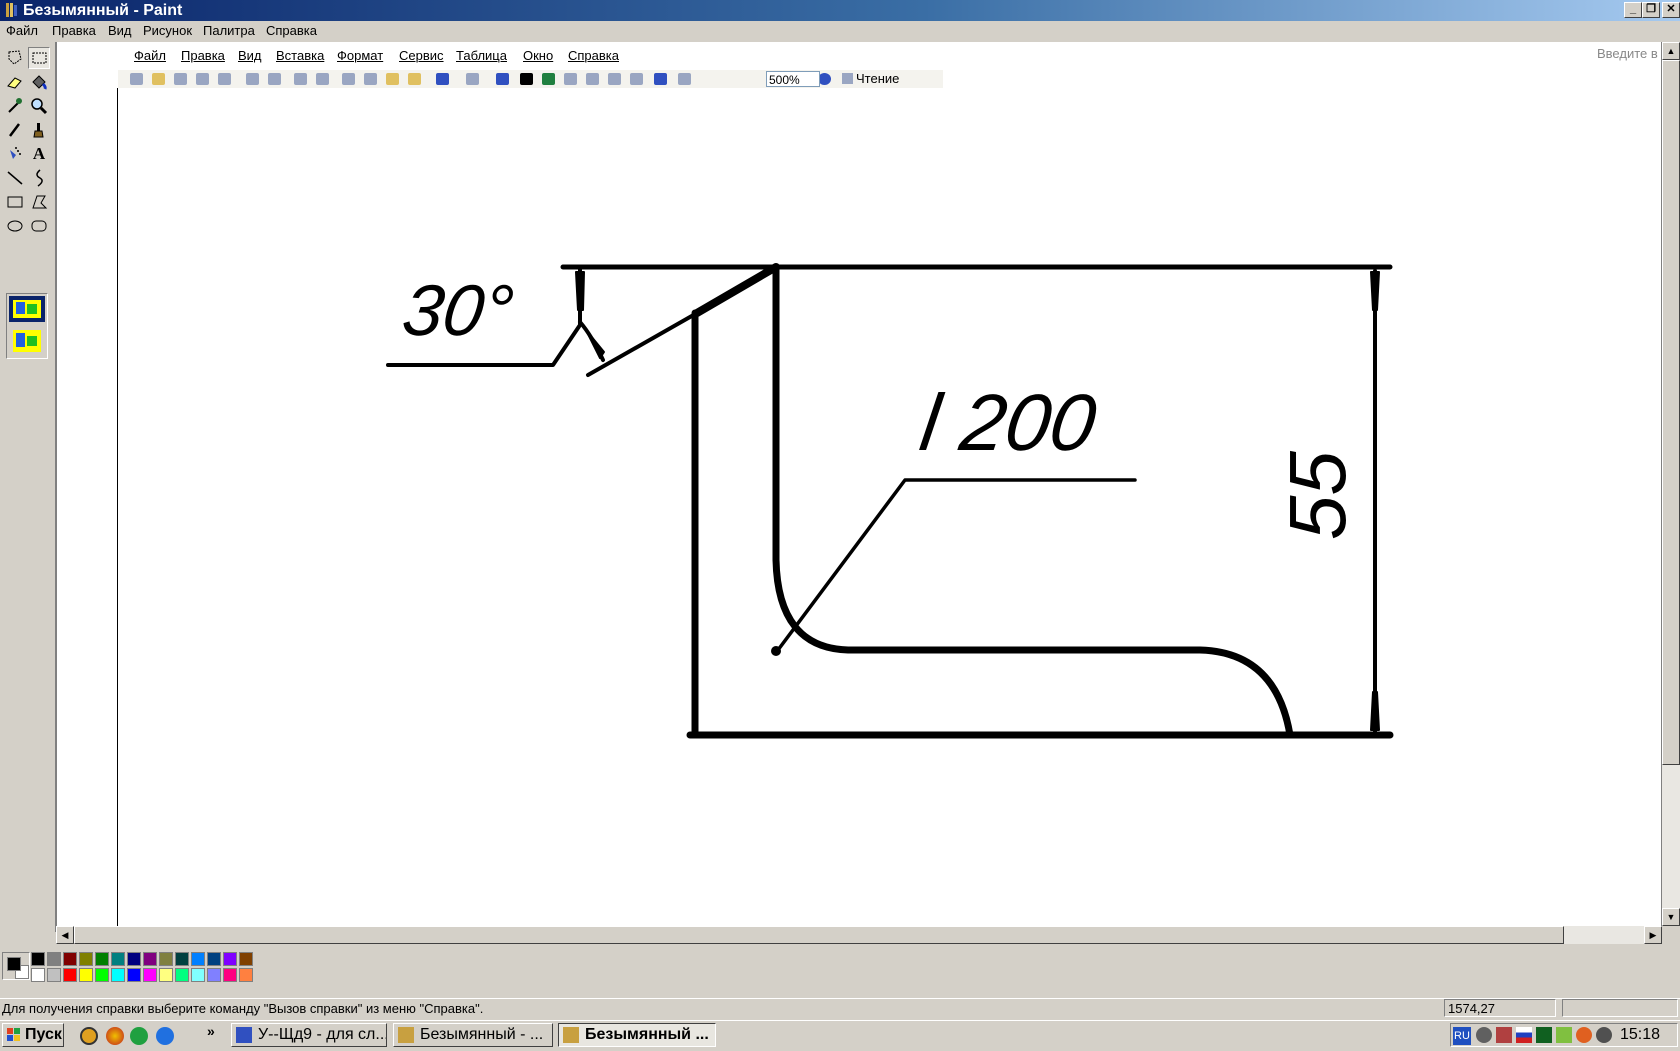 The image size is (1680, 1051). Describe the element at coordinates (1671, 51) in the screenshot. I see `scroll-up-button: ▲` at that location.